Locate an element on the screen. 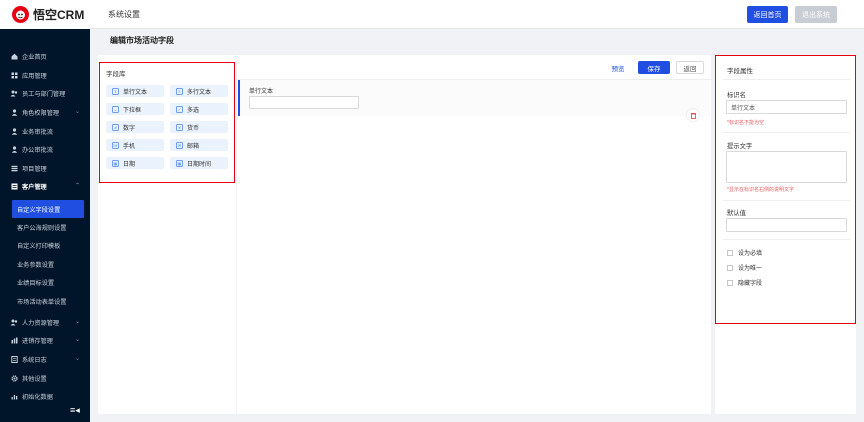 This screenshot has height=422, width=864. sidebar-subitem-print-template: 自定义打印模板 is located at coordinates (45, 245).